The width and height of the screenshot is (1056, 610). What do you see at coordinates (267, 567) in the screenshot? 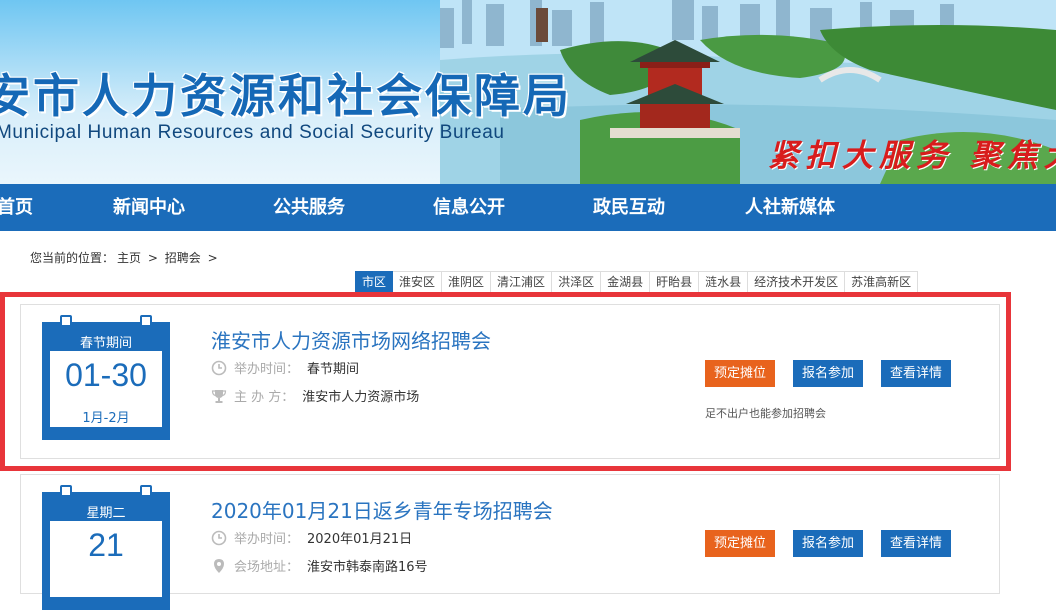
I see `event-venue-label: 会场地址：` at bounding box center [267, 567].